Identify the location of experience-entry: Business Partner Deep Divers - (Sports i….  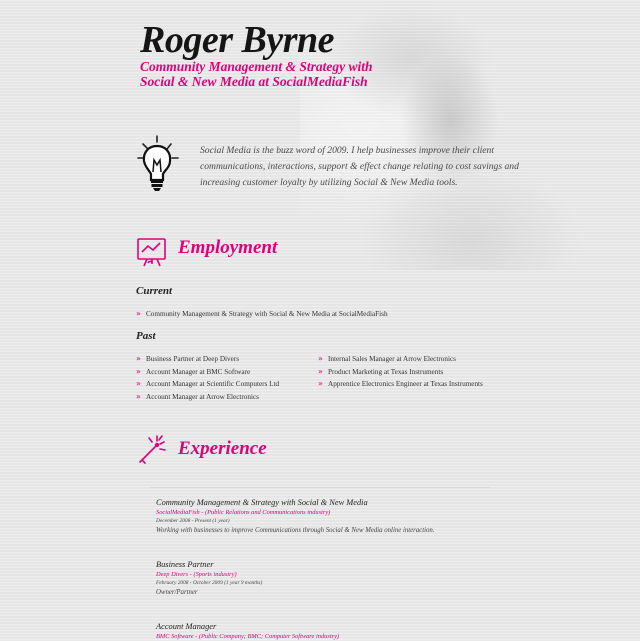
(326, 579).